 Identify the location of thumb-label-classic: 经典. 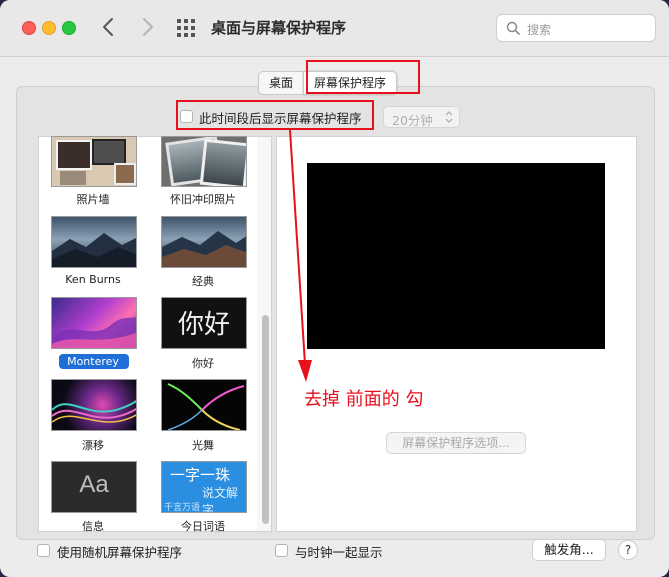
(203, 281).